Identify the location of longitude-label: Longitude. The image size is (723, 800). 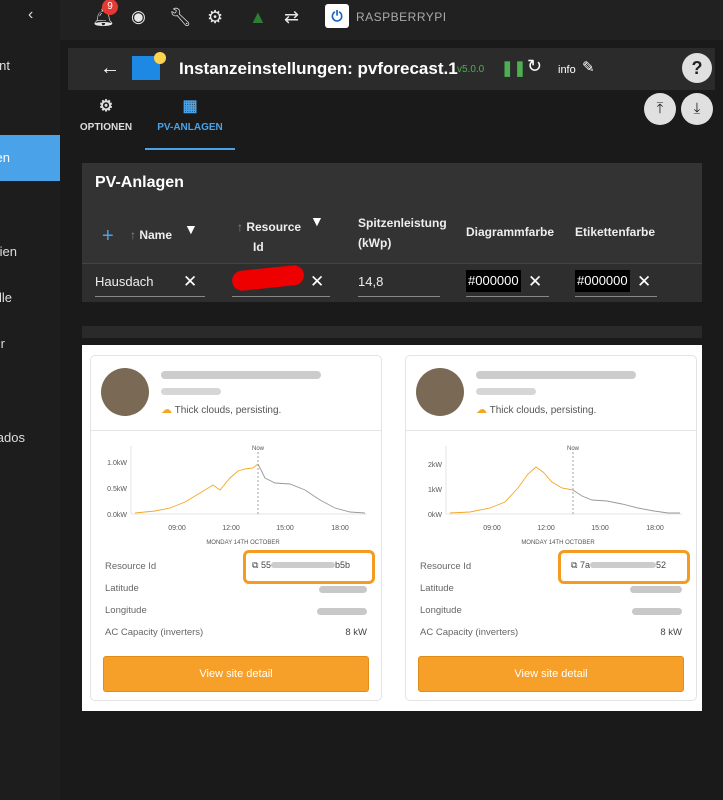
(441, 610).